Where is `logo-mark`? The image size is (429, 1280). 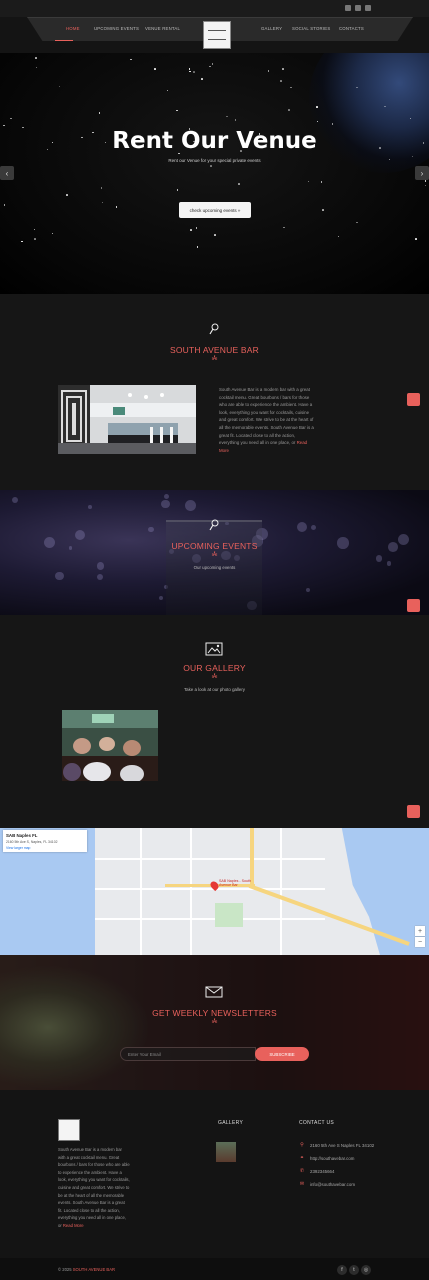
logo-mark is located at coordinates (217, 35).